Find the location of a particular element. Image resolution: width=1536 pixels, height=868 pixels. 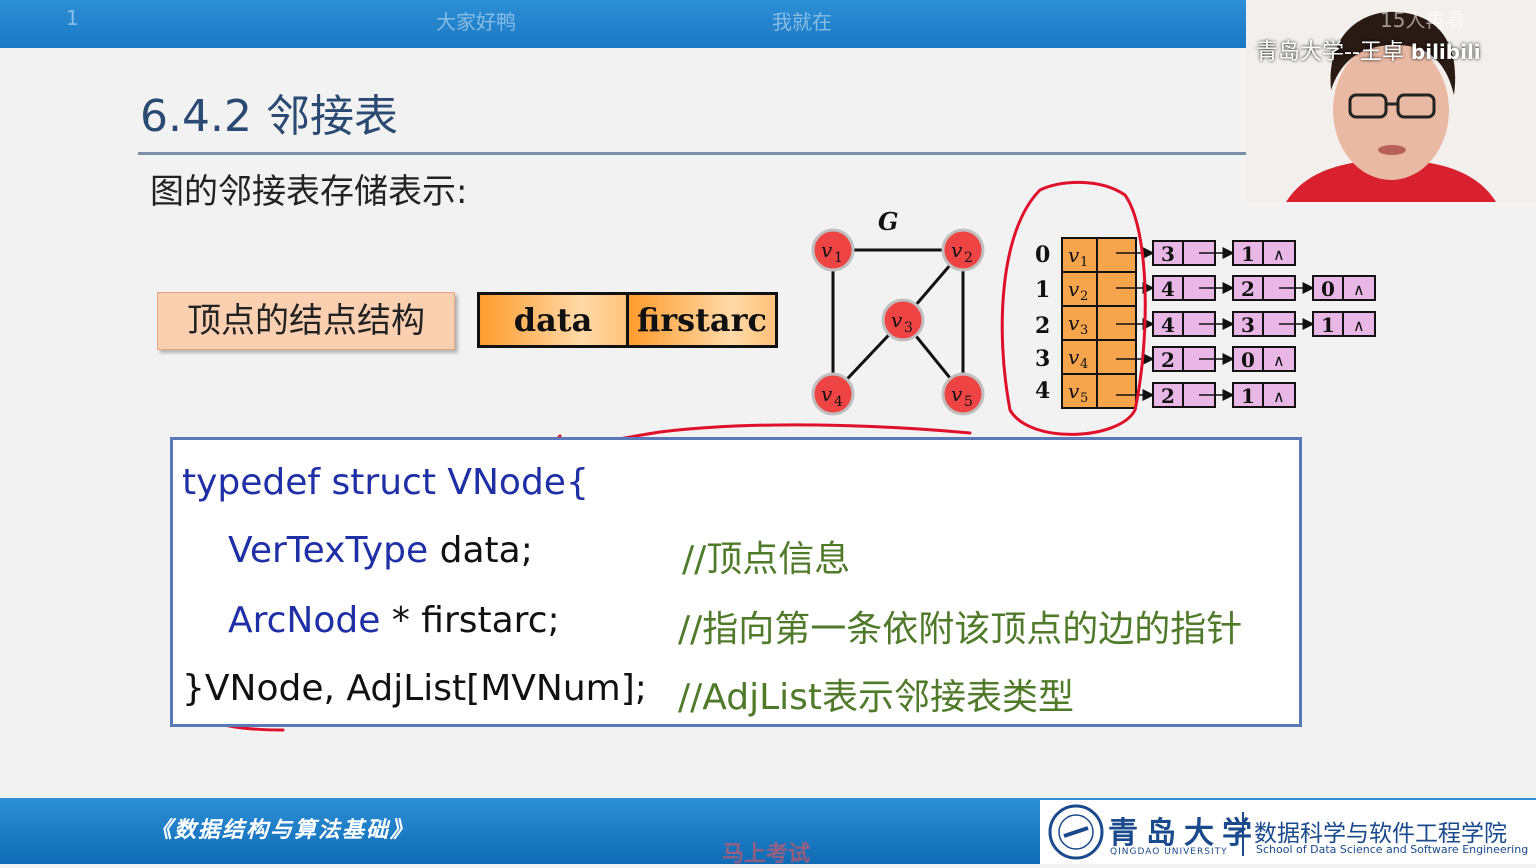

code-comment-1: //顶点信息 is located at coordinates (766, 559).